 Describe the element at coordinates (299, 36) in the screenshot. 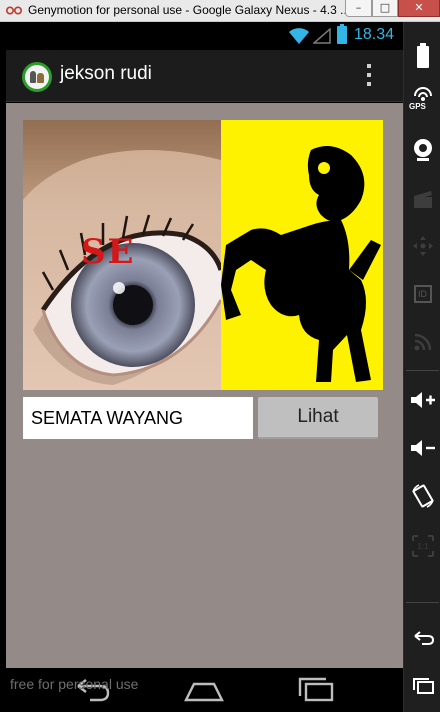

I see `wifi-icon` at that location.